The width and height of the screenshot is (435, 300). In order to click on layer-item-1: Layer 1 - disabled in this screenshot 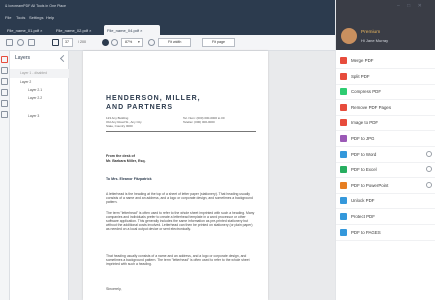, I will do `click(39, 73)`.